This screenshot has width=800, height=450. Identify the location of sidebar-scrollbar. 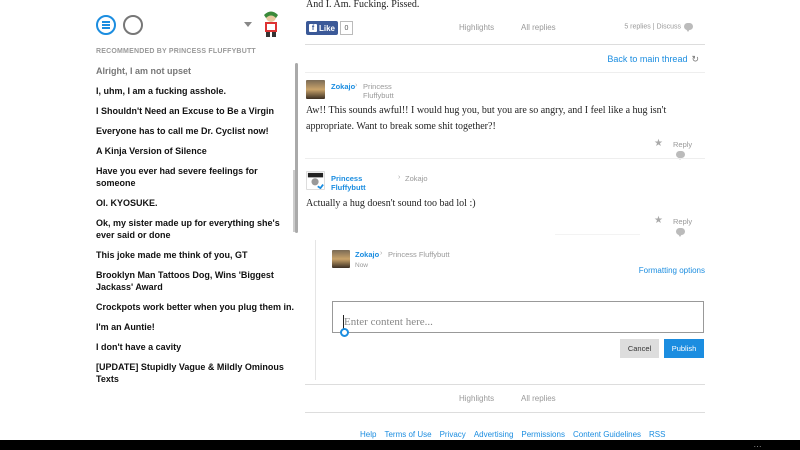
(296, 148).